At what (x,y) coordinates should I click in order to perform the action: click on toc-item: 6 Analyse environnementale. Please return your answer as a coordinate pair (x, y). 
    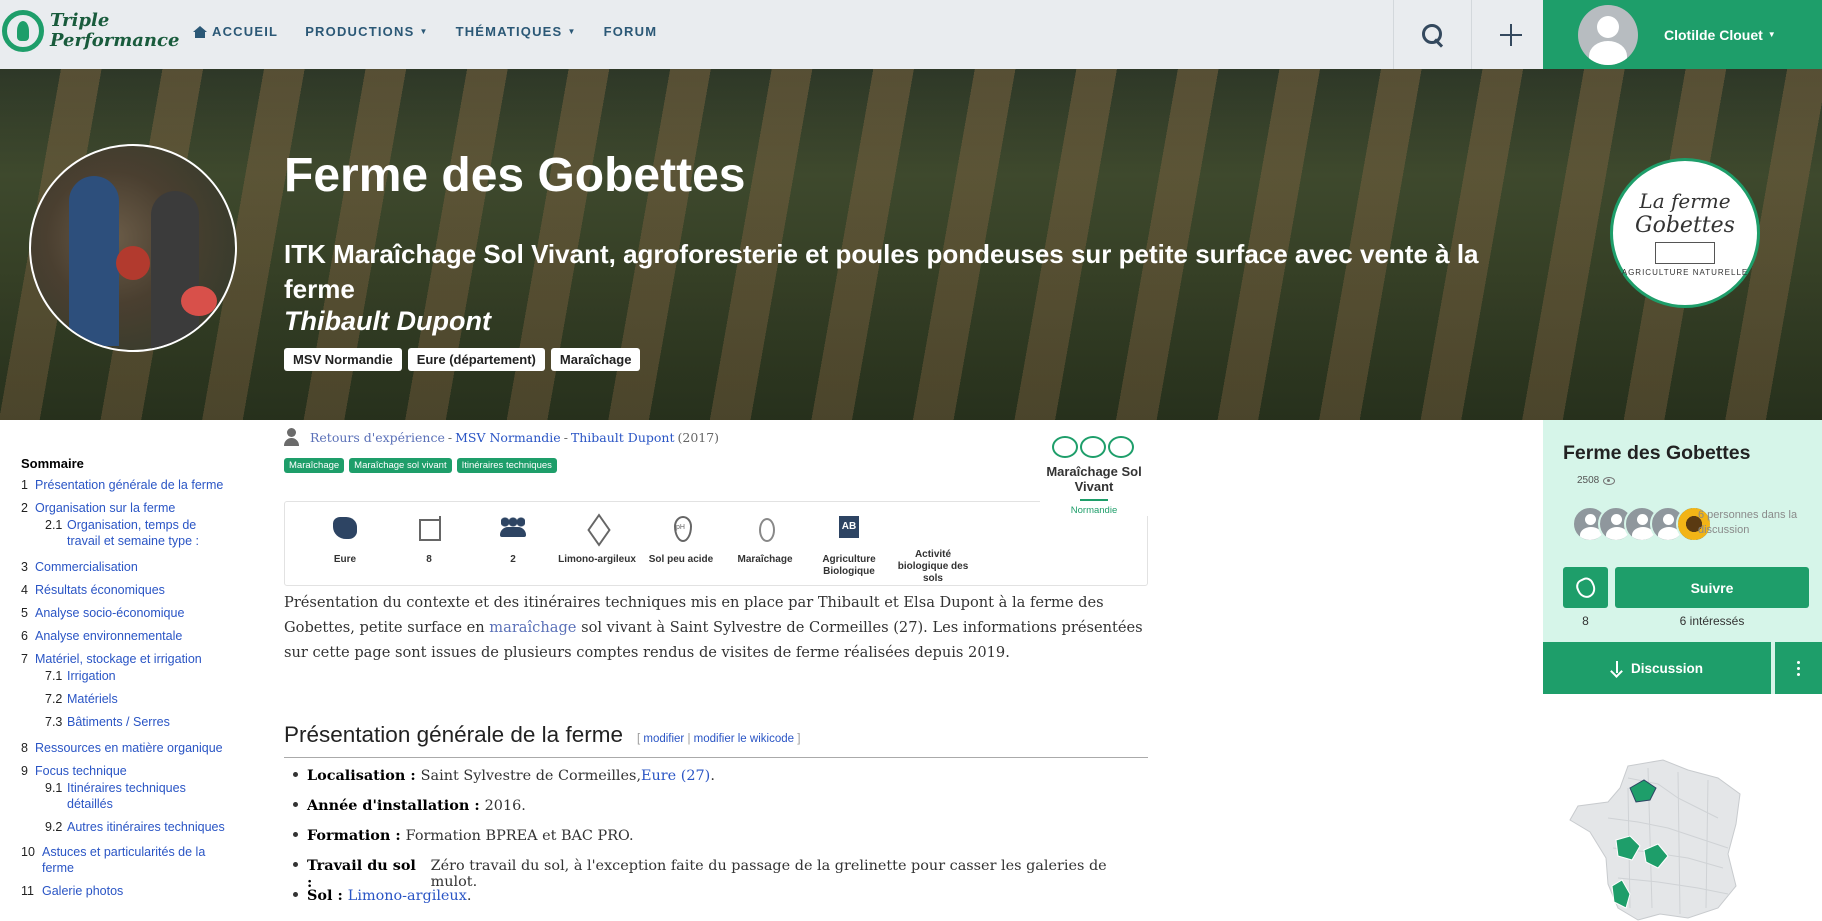
    Looking at the image, I should click on (131, 636).